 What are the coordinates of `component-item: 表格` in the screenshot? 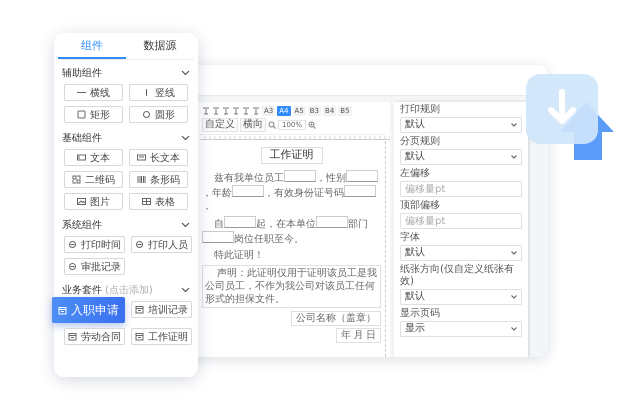 It's located at (158, 201).